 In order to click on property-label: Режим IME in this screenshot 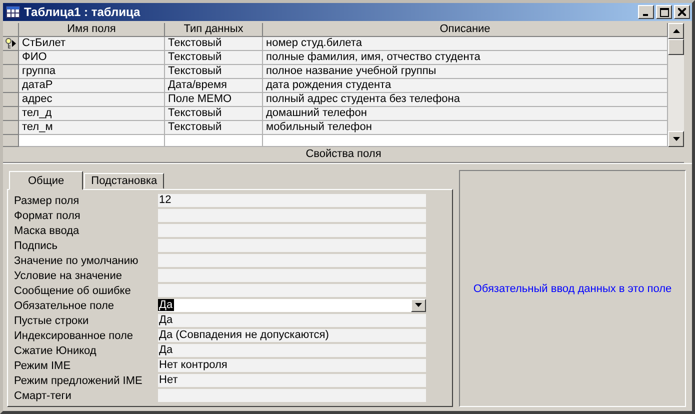, I will do `click(43, 366)`.